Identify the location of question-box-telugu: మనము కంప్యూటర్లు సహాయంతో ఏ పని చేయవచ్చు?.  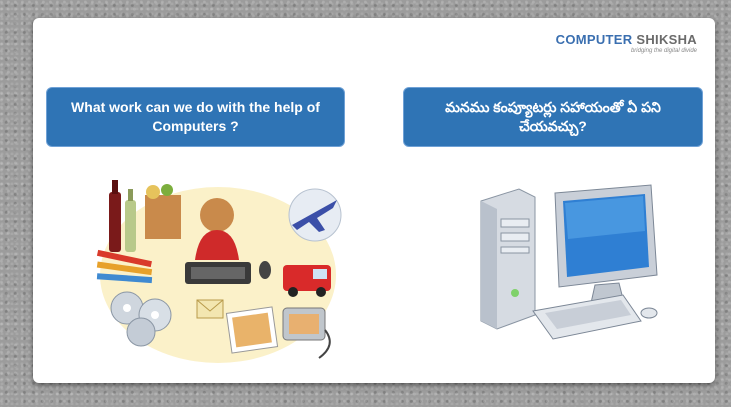
(553, 117).